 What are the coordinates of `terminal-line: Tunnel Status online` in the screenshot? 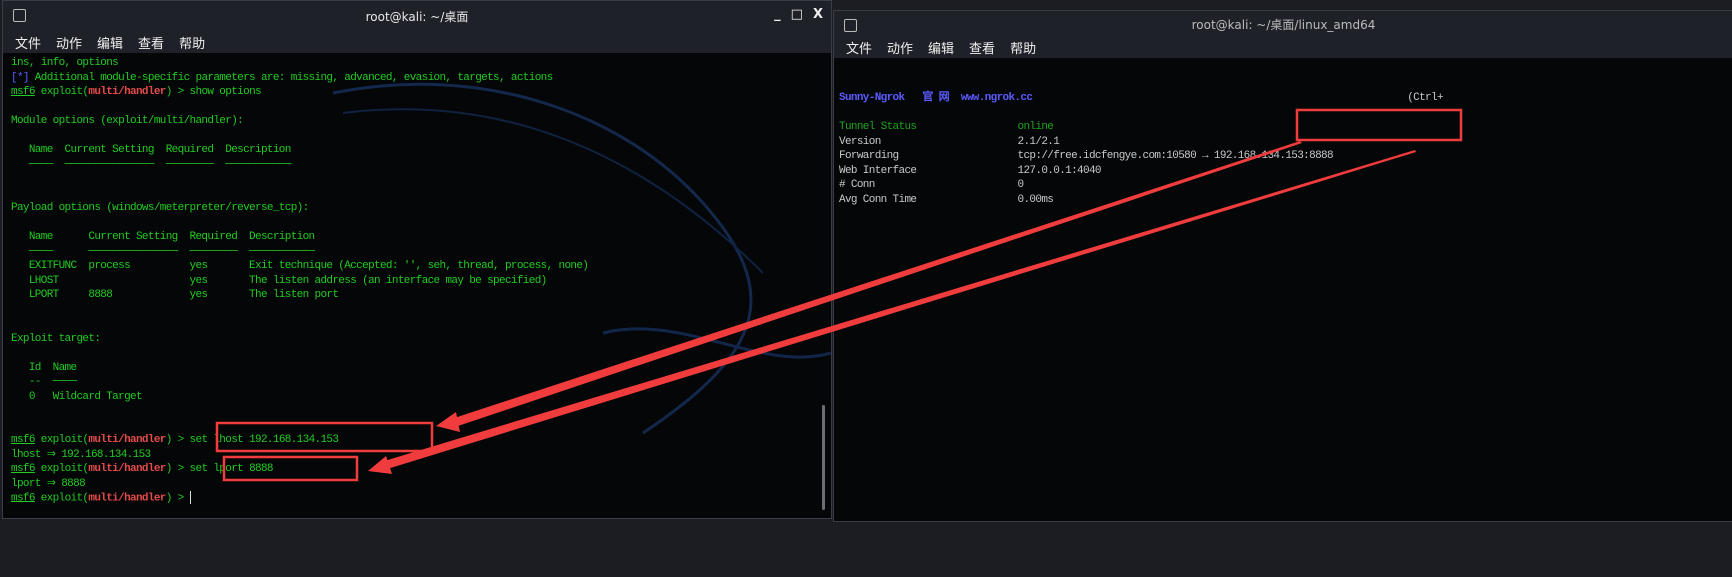 It's located at (1141, 127).